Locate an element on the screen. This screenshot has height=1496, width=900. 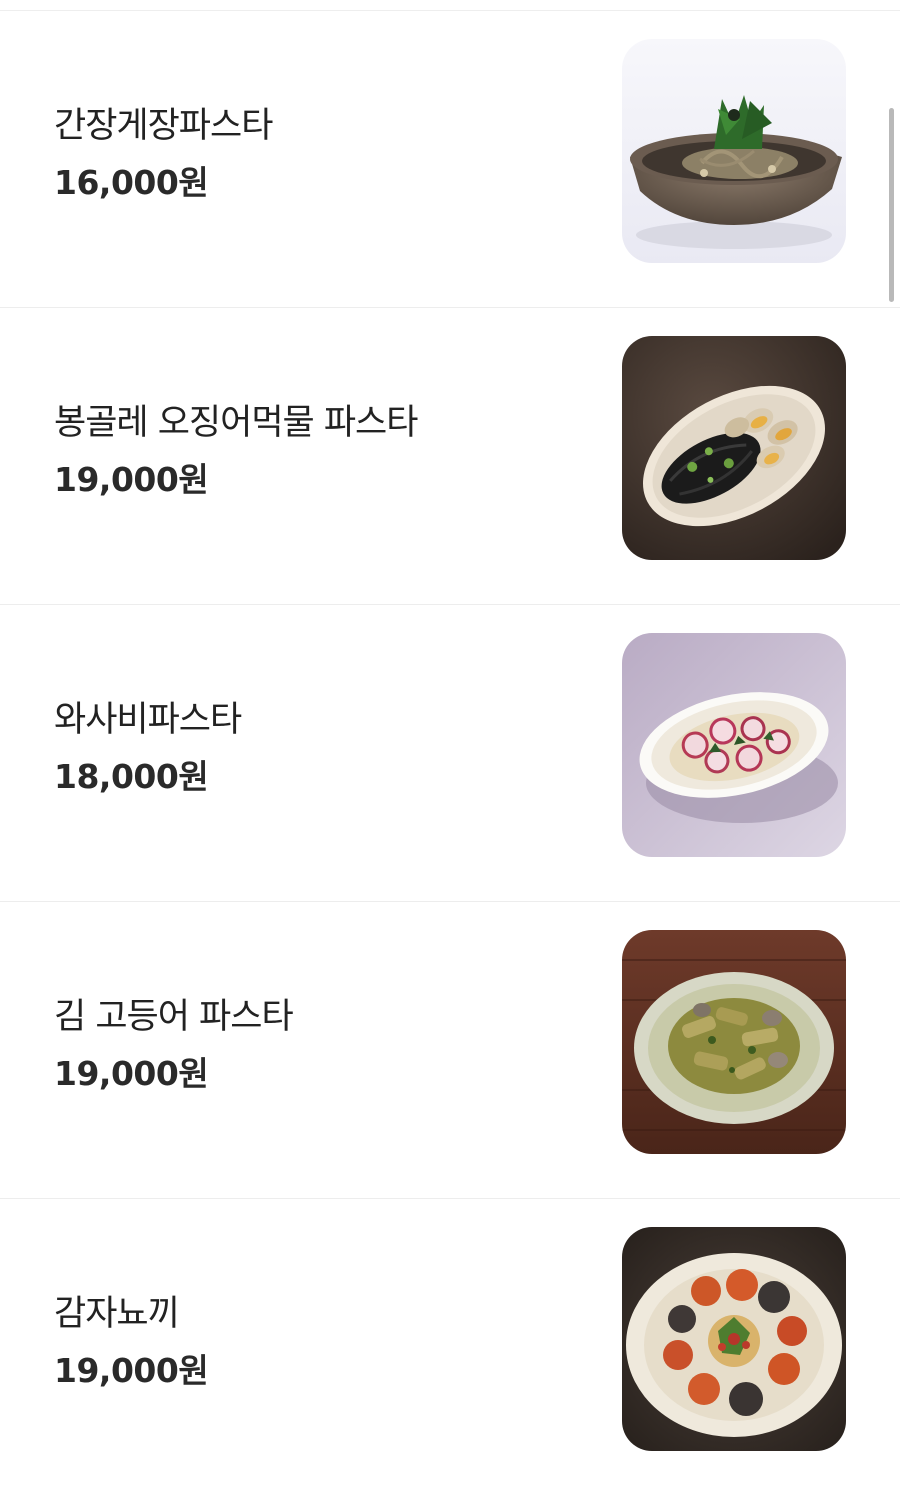
menu-item-name: 봉골레 오징어먹물 파스타 is located at coordinates (236, 423).